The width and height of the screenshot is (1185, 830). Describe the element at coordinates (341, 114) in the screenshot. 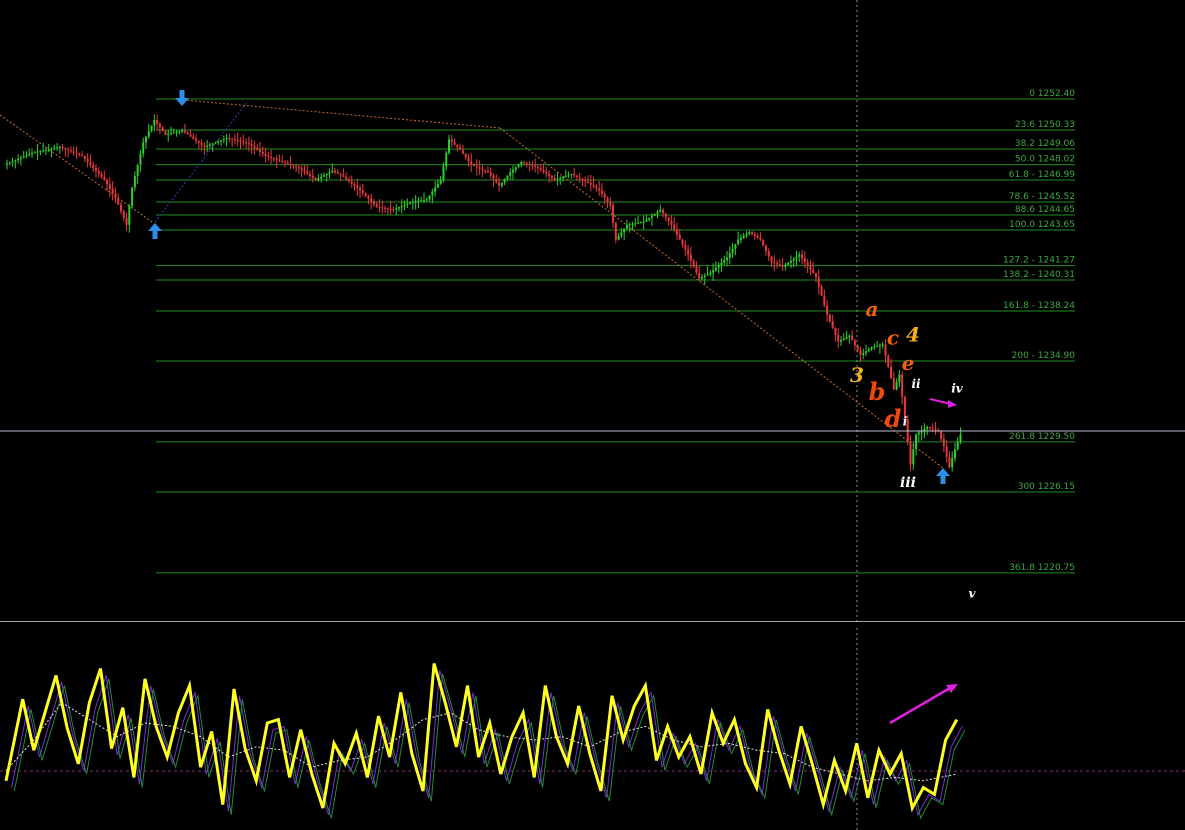

I see `trend-line-upper` at that location.